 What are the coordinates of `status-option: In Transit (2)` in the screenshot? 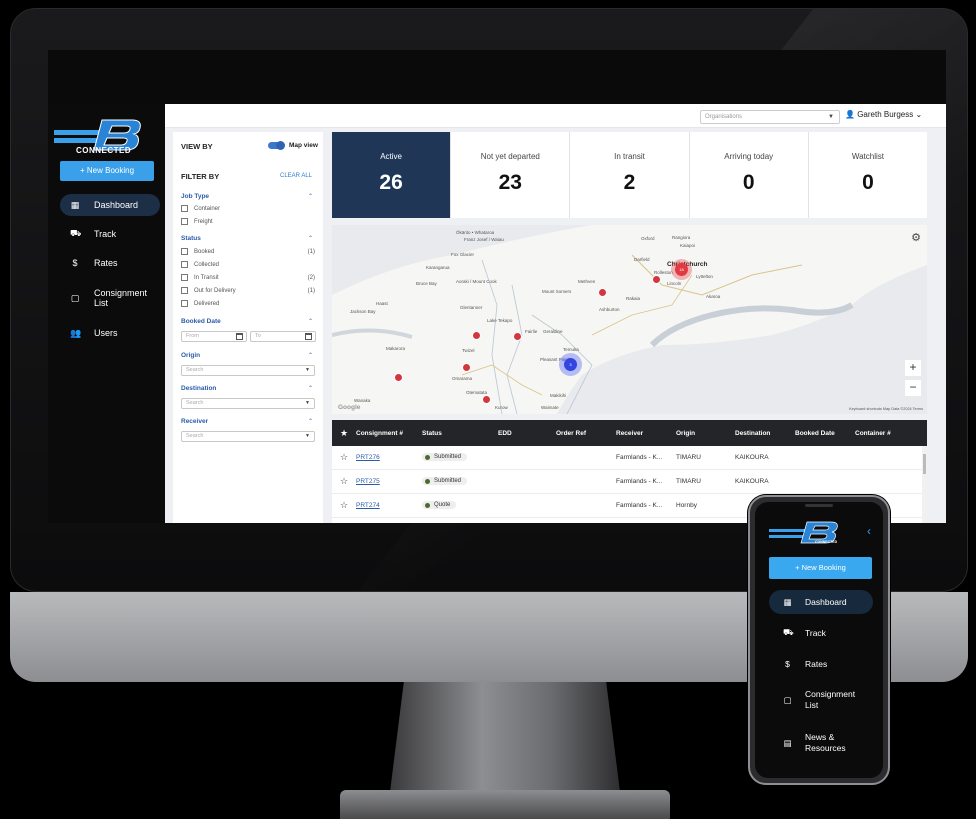 It's located at (248, 277).